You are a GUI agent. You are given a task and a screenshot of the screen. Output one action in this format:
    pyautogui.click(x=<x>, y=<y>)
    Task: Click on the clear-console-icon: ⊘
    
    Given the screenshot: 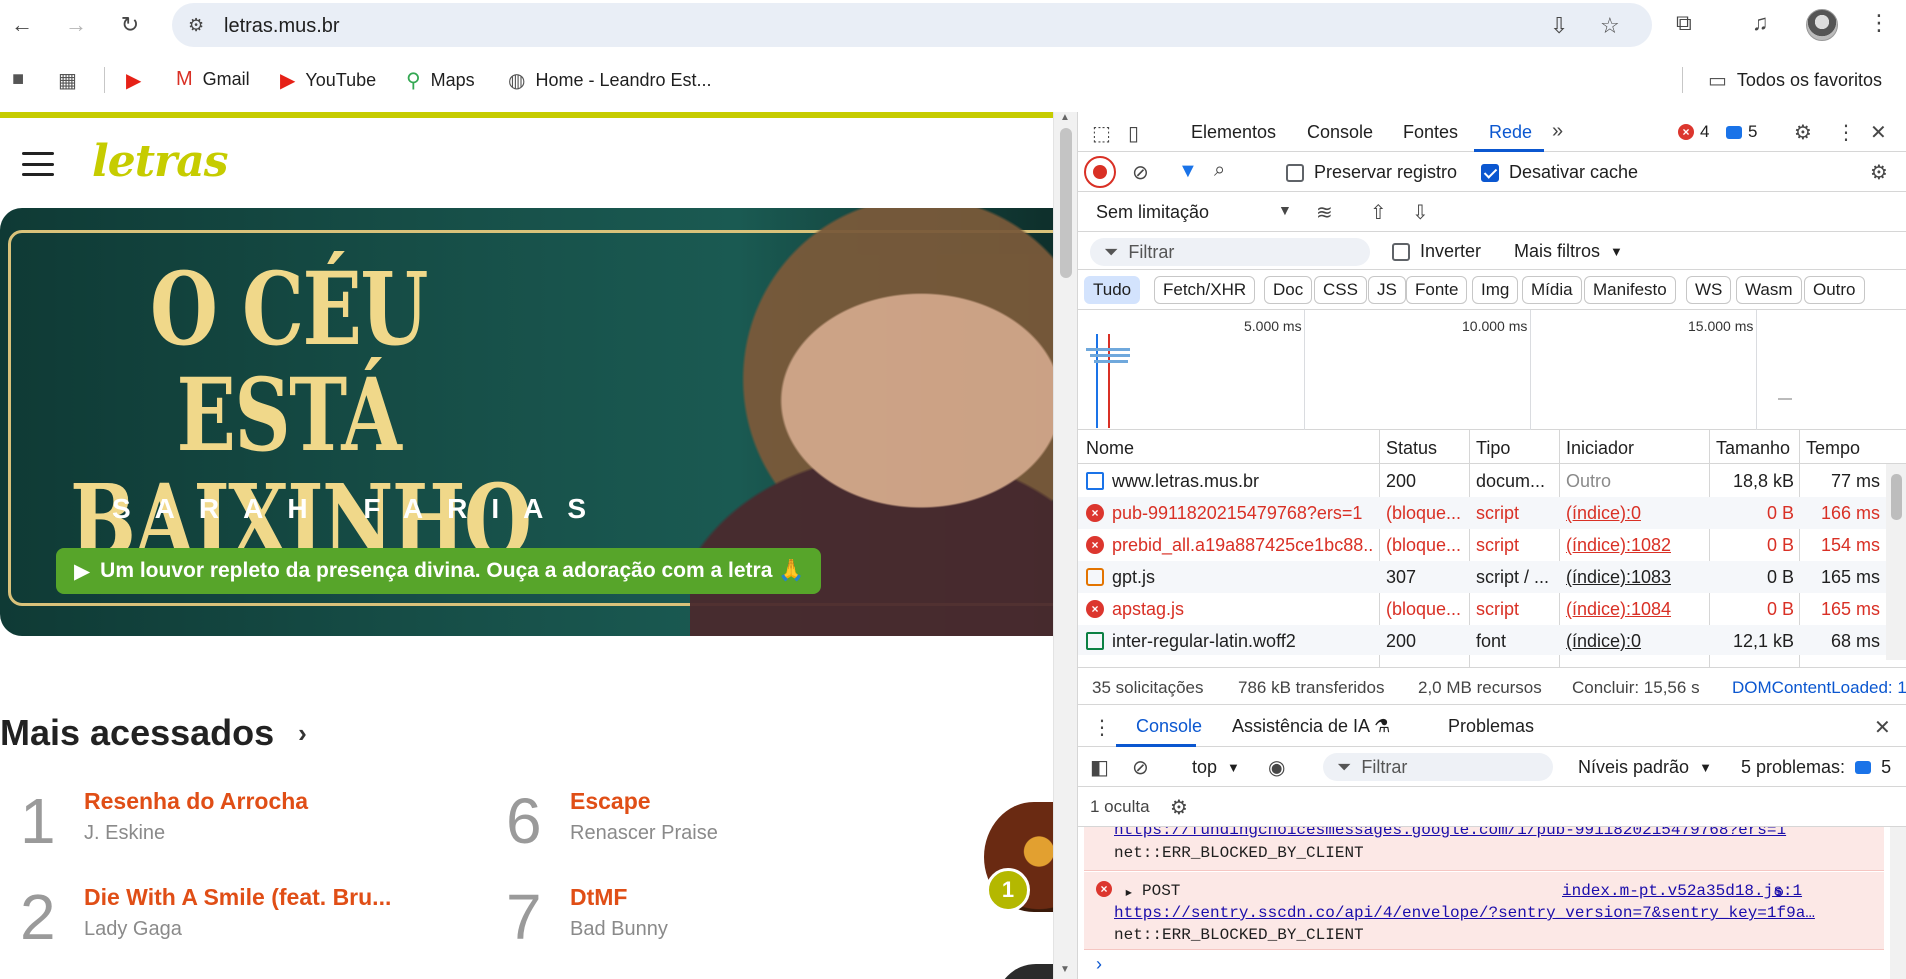 What is the action you would take?
    pyautogui.click(x=1140, y=767)
    